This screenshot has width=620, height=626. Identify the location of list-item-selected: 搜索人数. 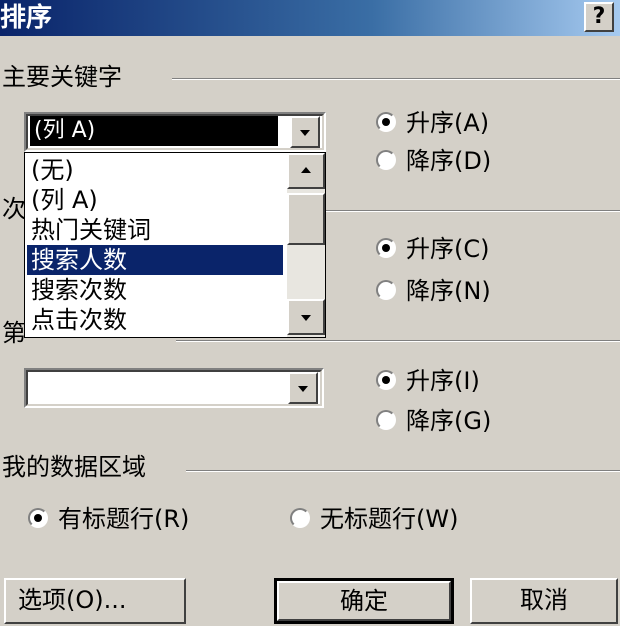
(155, 260).